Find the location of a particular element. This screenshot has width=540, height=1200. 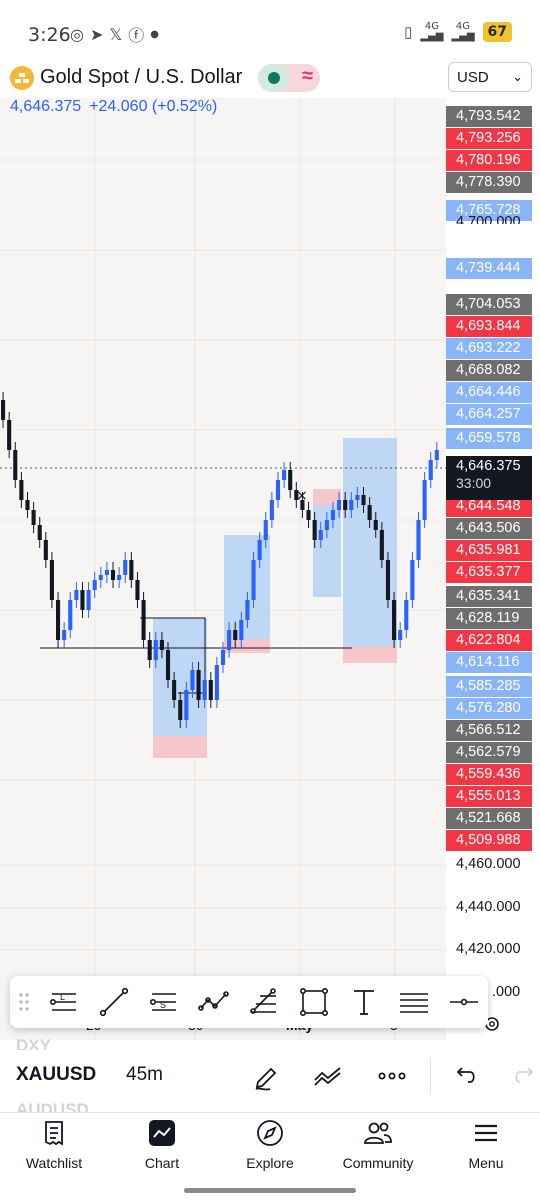

price-tag: 4,635.341 is located at coordinates (489, 596).